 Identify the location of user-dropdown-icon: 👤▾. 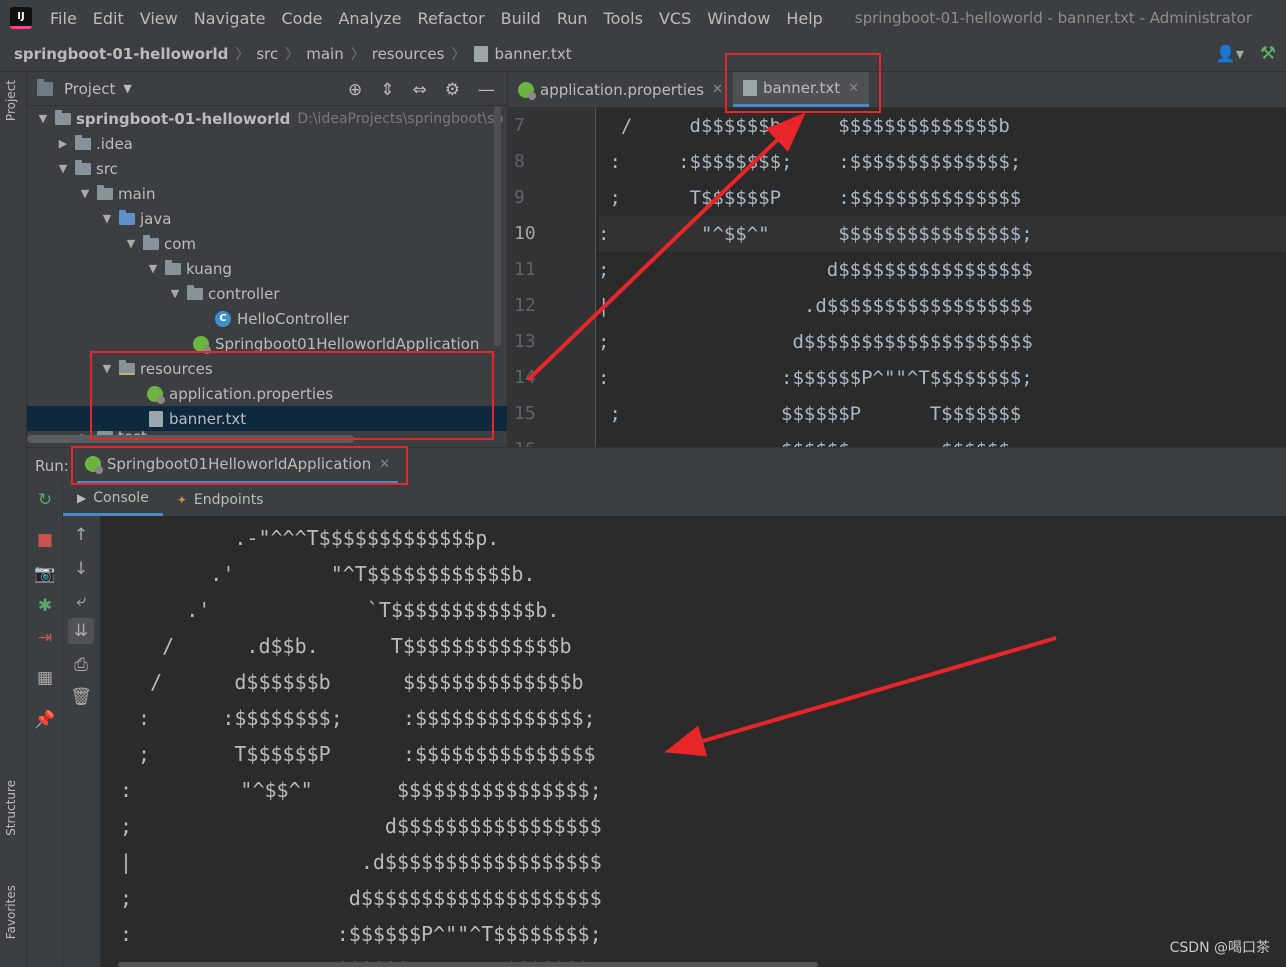
(1230, 53).